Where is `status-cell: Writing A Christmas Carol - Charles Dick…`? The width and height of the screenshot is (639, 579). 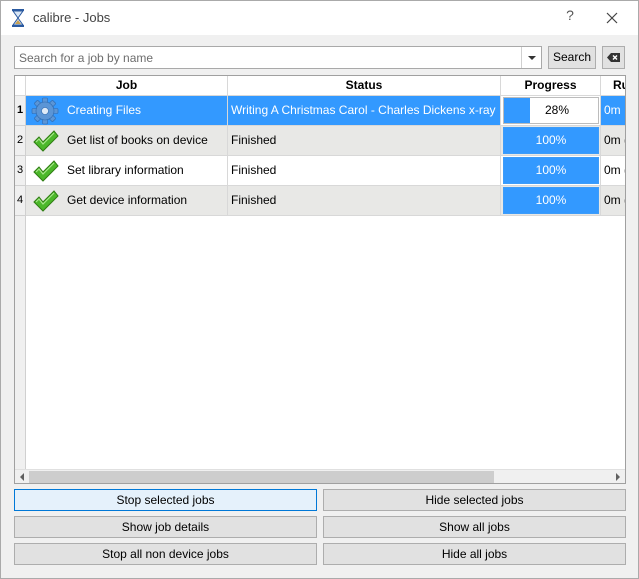
status-cell: Writing A Christmas Carol - Charles Dick… is located at coordinates (364, 111).